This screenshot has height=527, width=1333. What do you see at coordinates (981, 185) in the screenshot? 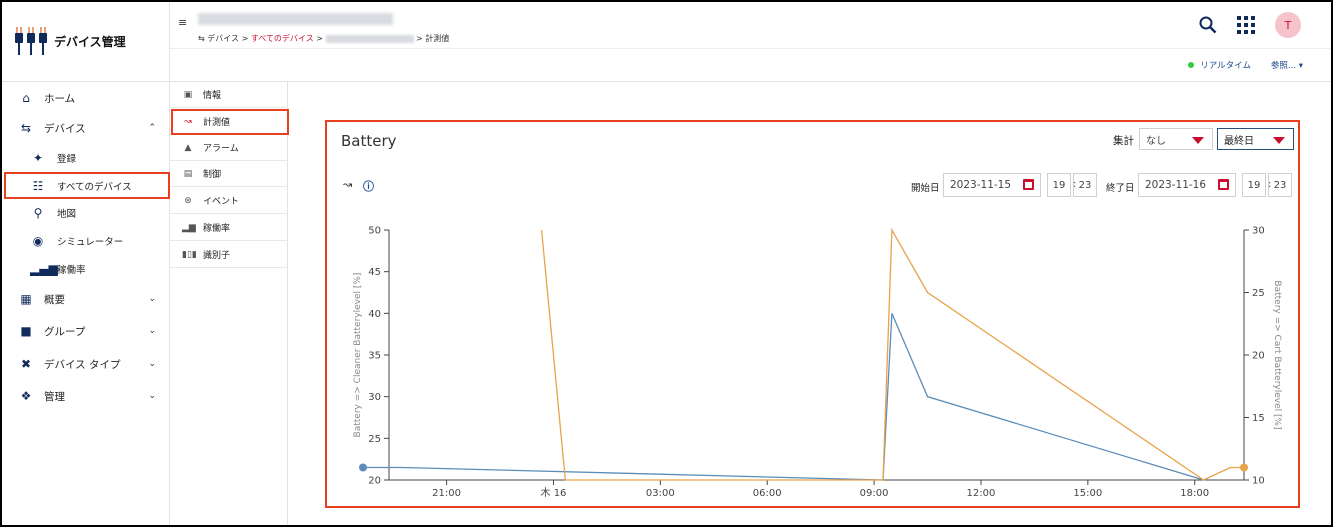
I see `start-date-value: 2023-11-15` at bounding box center [981, 185].